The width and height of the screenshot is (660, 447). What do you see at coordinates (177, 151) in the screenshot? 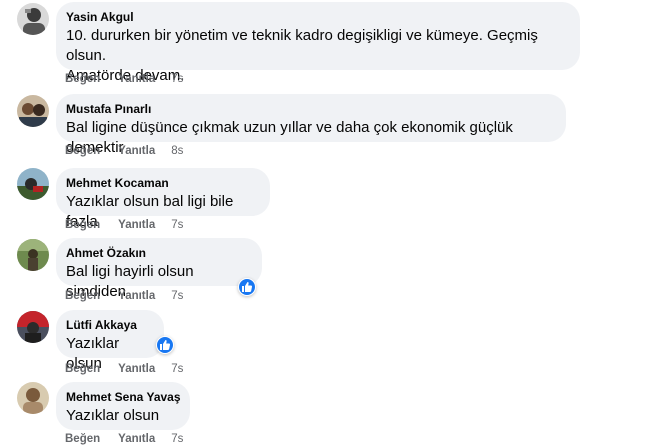
I see `comment-timestamp: 8s` at bounding box center [177, 151].